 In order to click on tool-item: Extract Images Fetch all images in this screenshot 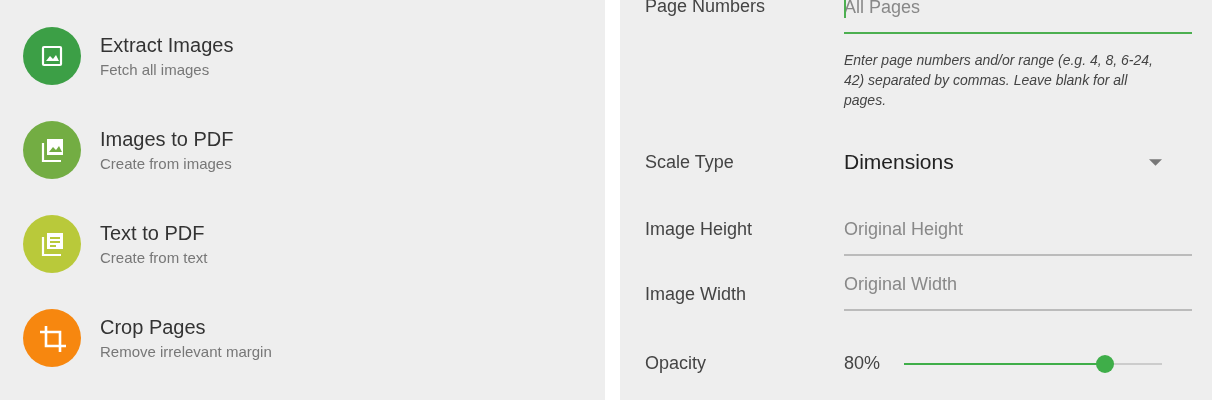, I will do `click(314, 56)`.